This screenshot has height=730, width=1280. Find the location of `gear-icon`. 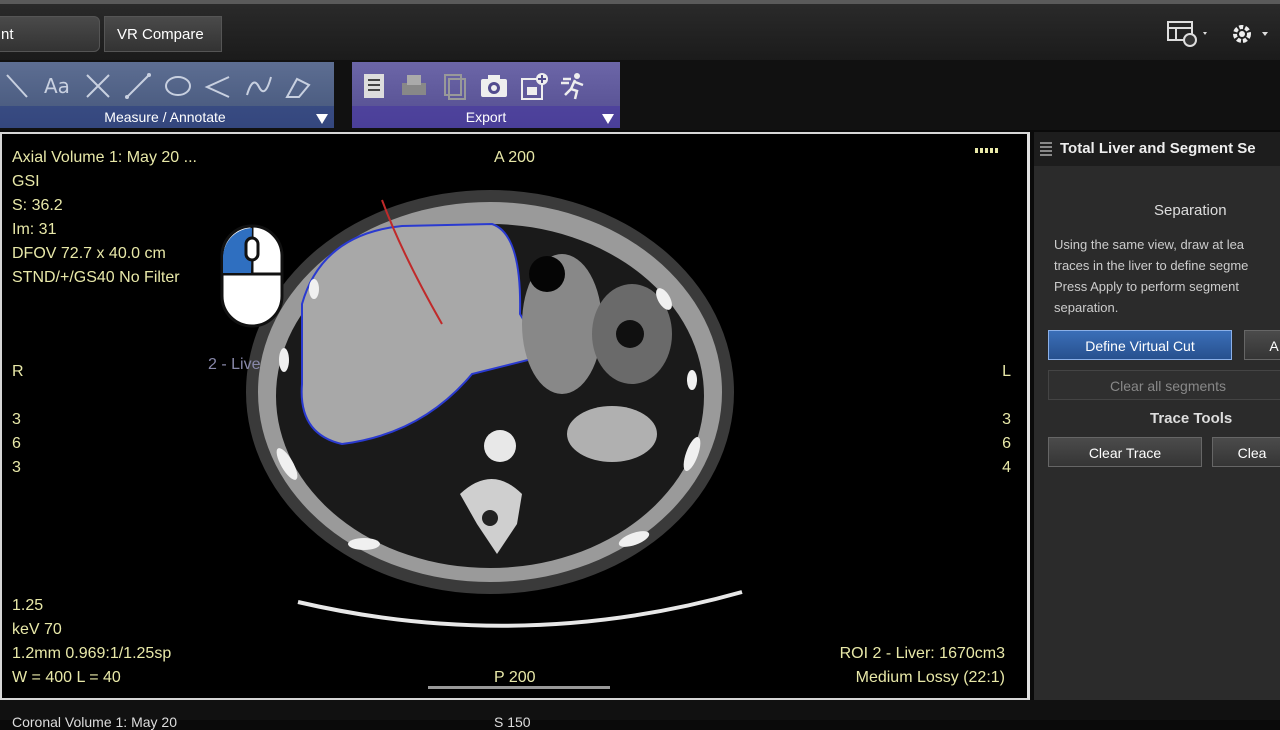

gear-icon is located at coordinates (1250, 34).